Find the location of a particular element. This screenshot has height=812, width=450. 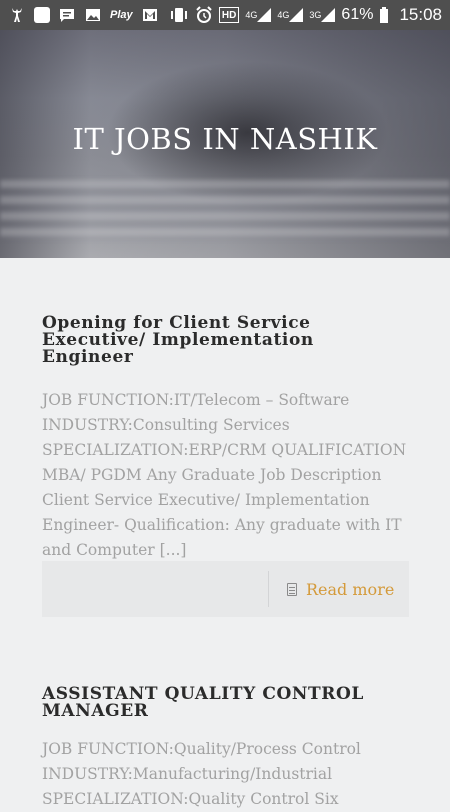

read-more-link: Read more is located at coordinates (340, 589).